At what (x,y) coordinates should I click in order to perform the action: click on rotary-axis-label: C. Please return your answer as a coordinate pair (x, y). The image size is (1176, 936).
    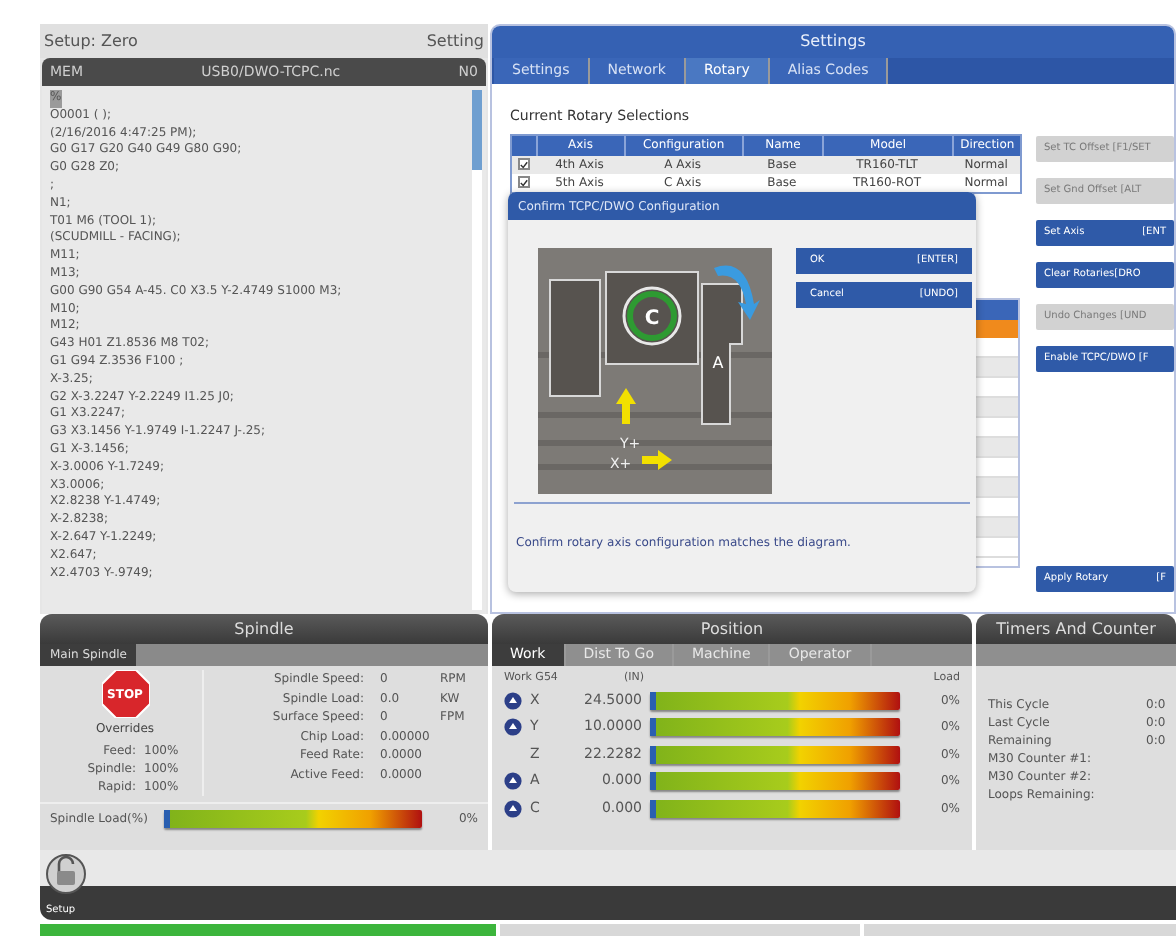
    Looking at the image, I should click on (652, 319).